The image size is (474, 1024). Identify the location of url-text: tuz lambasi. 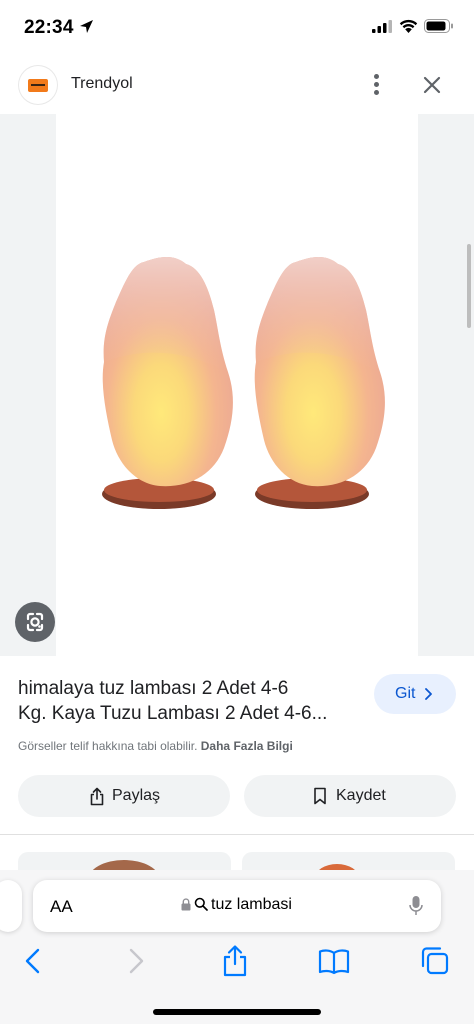
(251, 904).